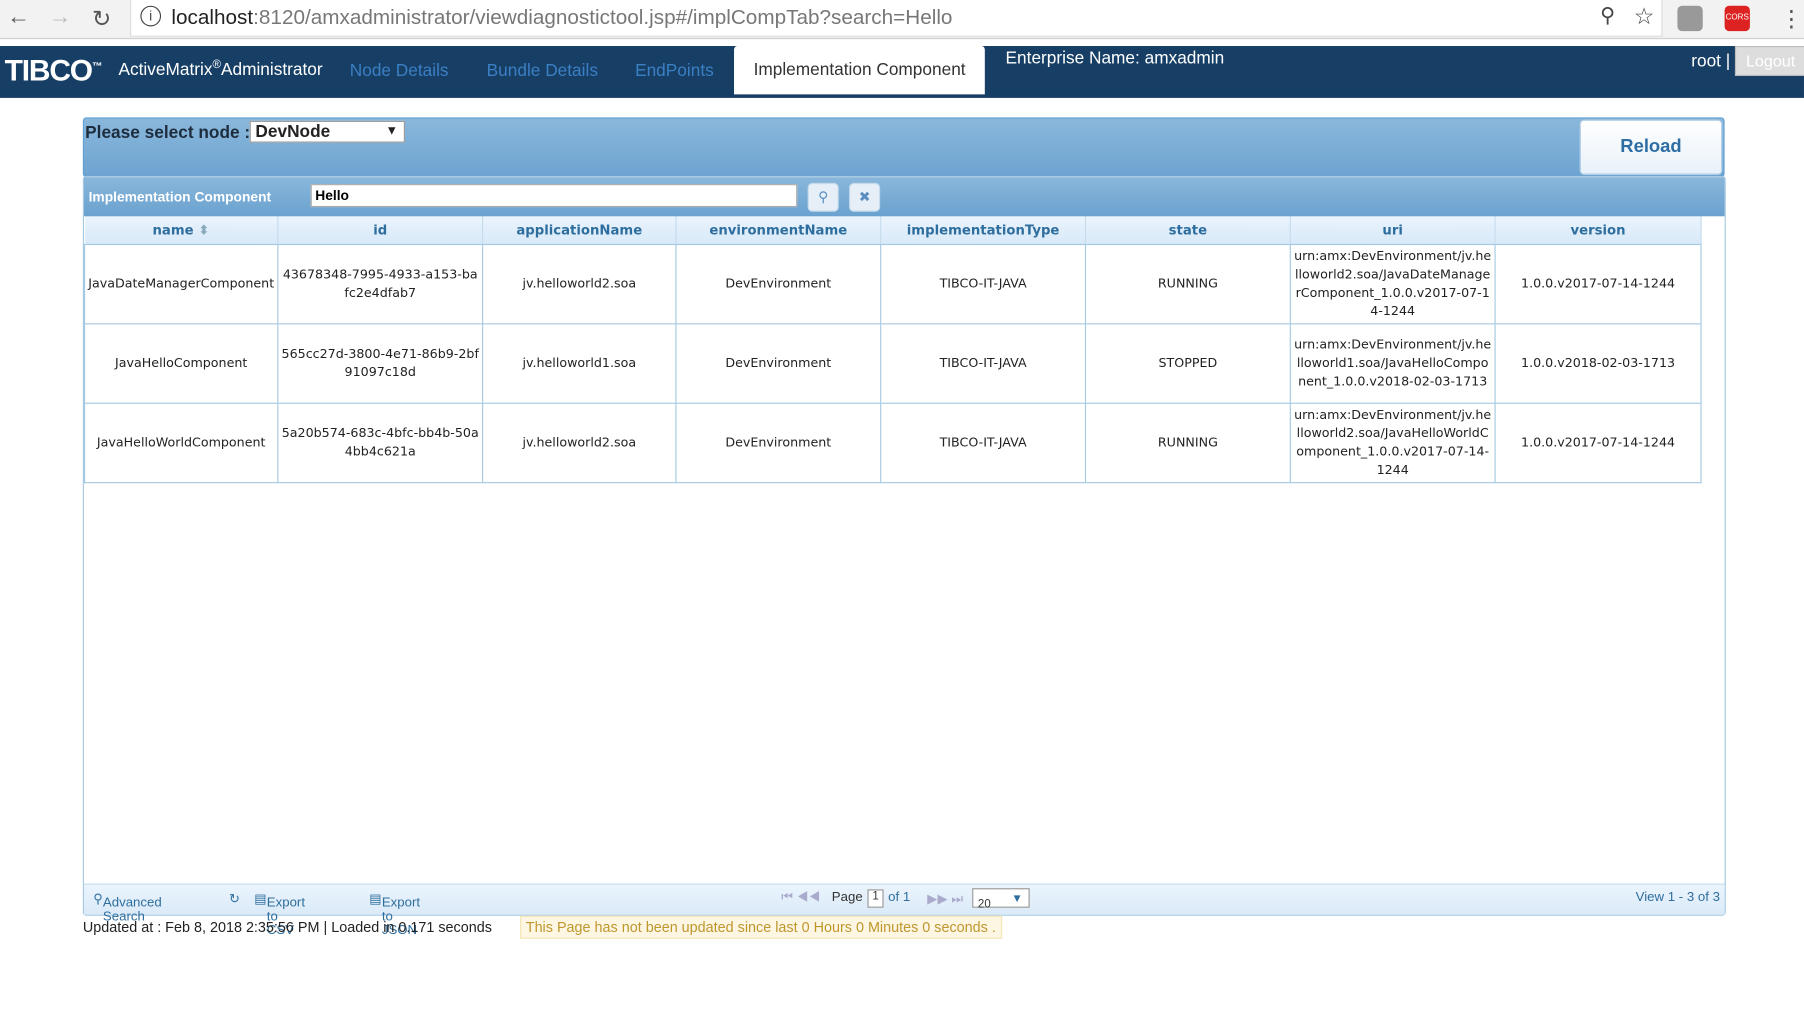 The width and height of the screenshot is (1804, 1027). I want to click on dropdown-arrow-icon: ▼, so click(392, 131).